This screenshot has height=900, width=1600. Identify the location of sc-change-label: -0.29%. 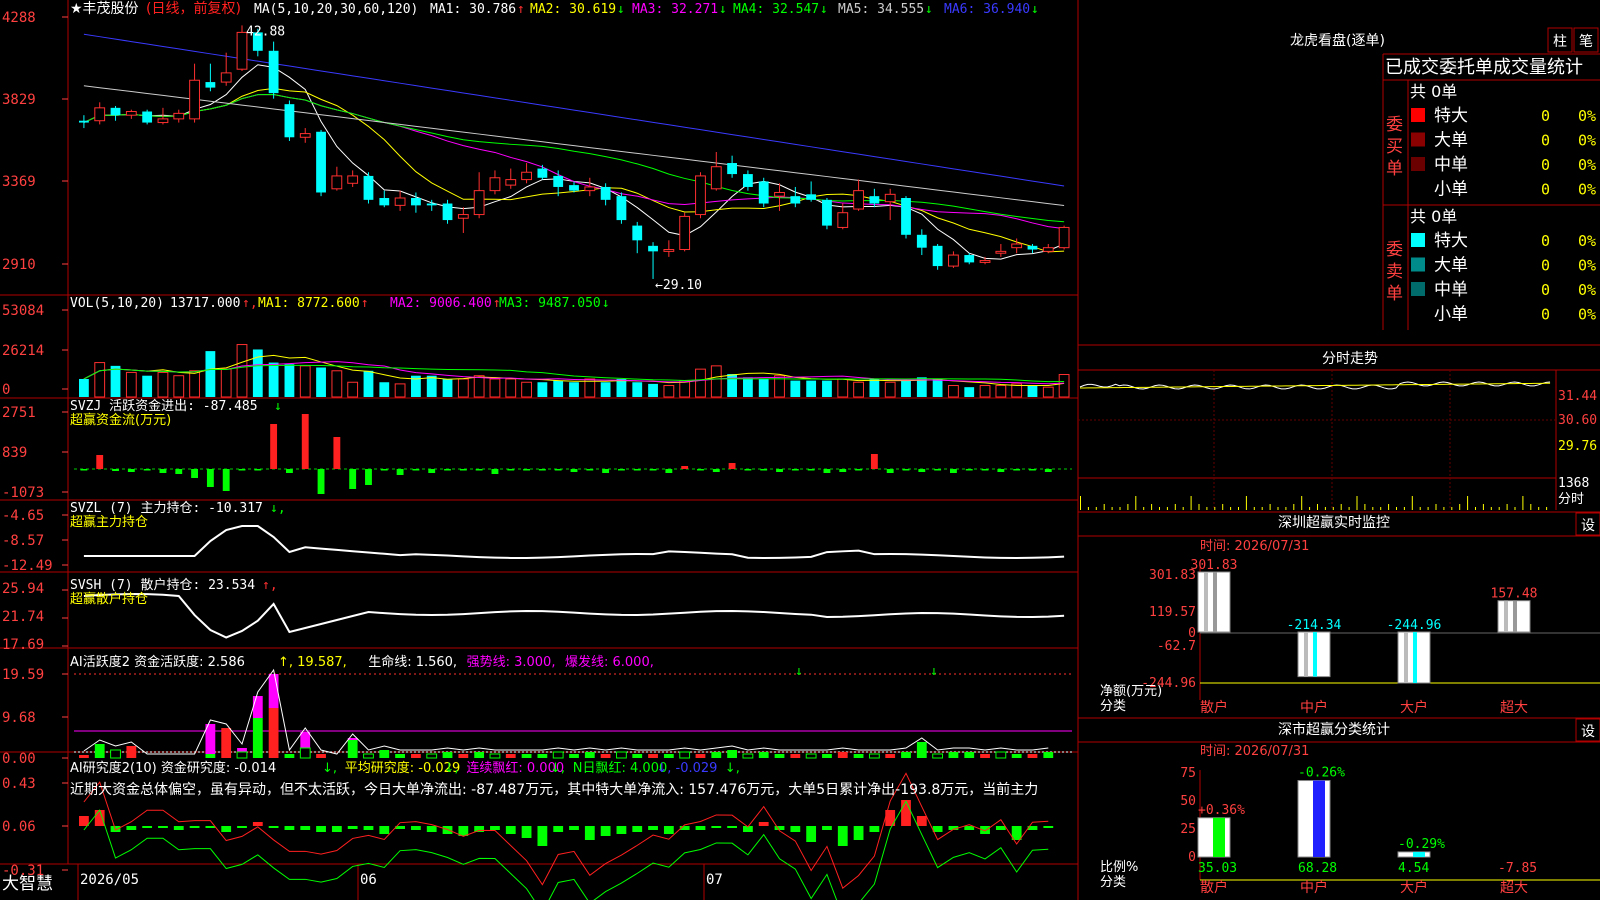
(1421, 844).